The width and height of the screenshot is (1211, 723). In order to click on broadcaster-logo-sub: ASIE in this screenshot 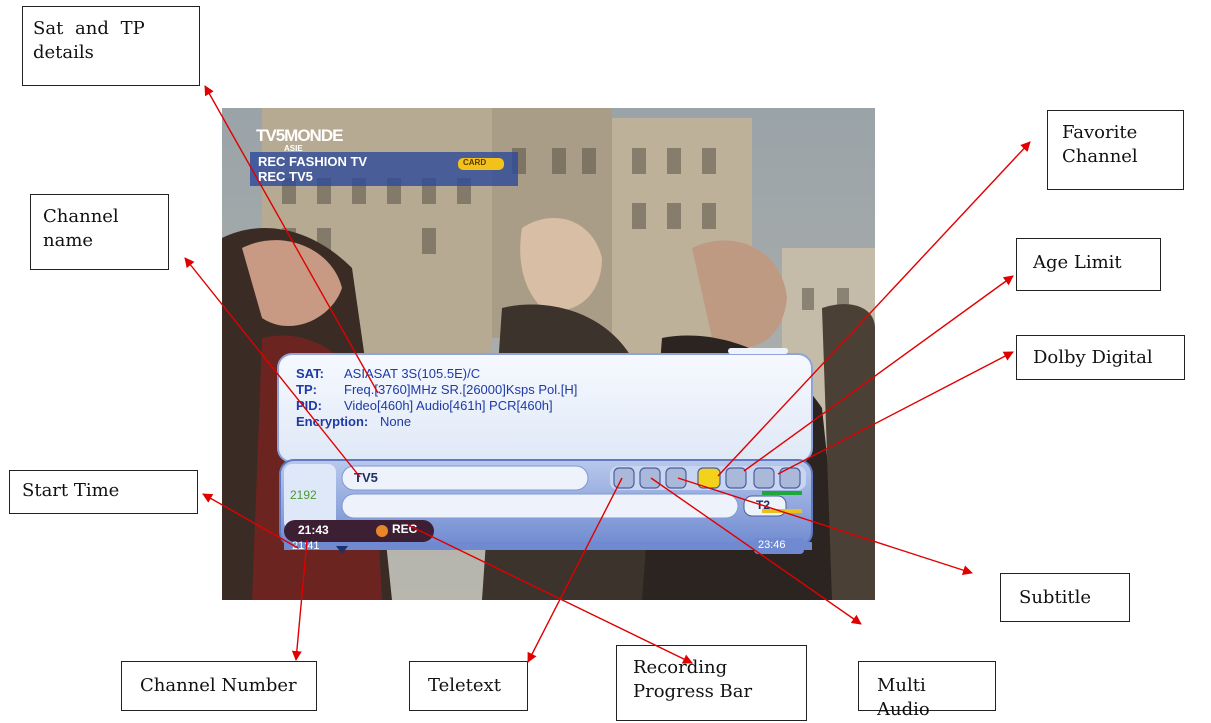, I will do `click(293, 148)`.